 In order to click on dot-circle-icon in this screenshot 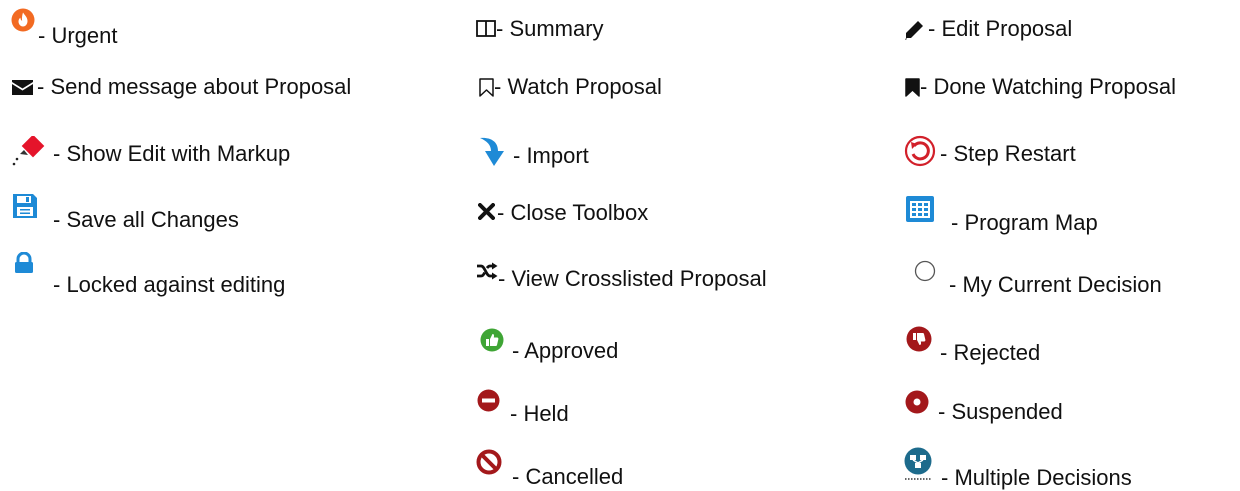, I will do `click(917, 402)`.